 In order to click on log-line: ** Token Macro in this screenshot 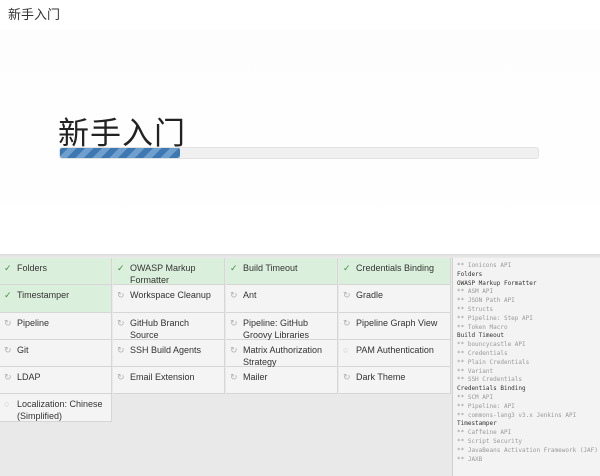, I will do `click(482, 327)`.